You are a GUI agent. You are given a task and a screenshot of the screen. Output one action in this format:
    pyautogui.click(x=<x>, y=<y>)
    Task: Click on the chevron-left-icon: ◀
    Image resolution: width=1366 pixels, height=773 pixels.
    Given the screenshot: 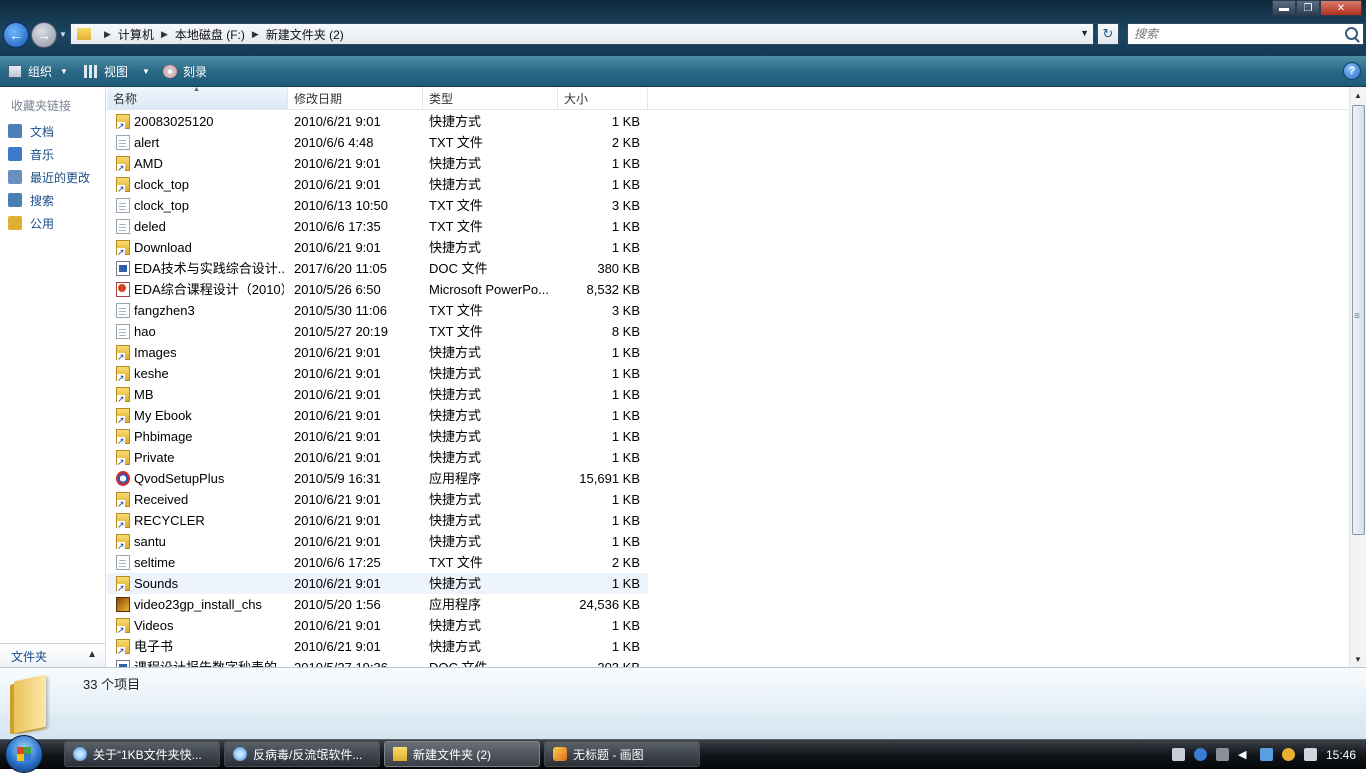 What is the action you would take?
    pyautogui.click(x=1244, y=754)
    